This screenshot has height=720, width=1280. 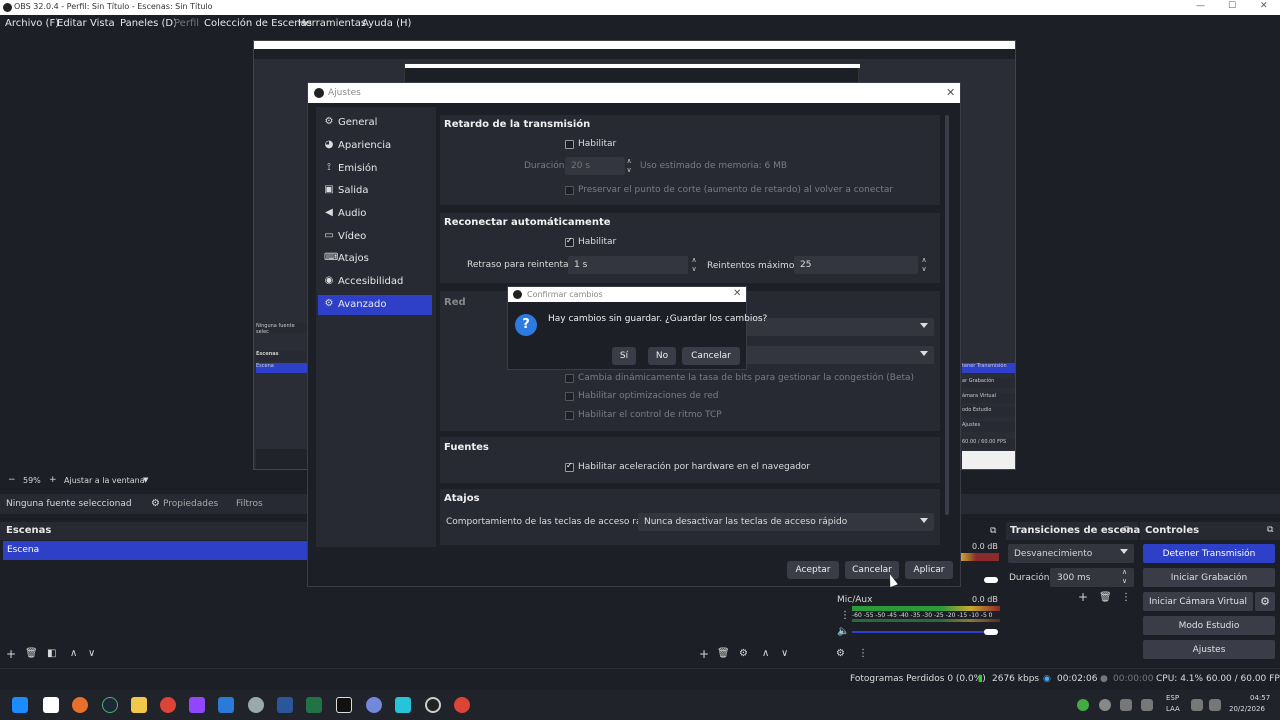 I want to click on excel-icon, so click(x=314, y=705).